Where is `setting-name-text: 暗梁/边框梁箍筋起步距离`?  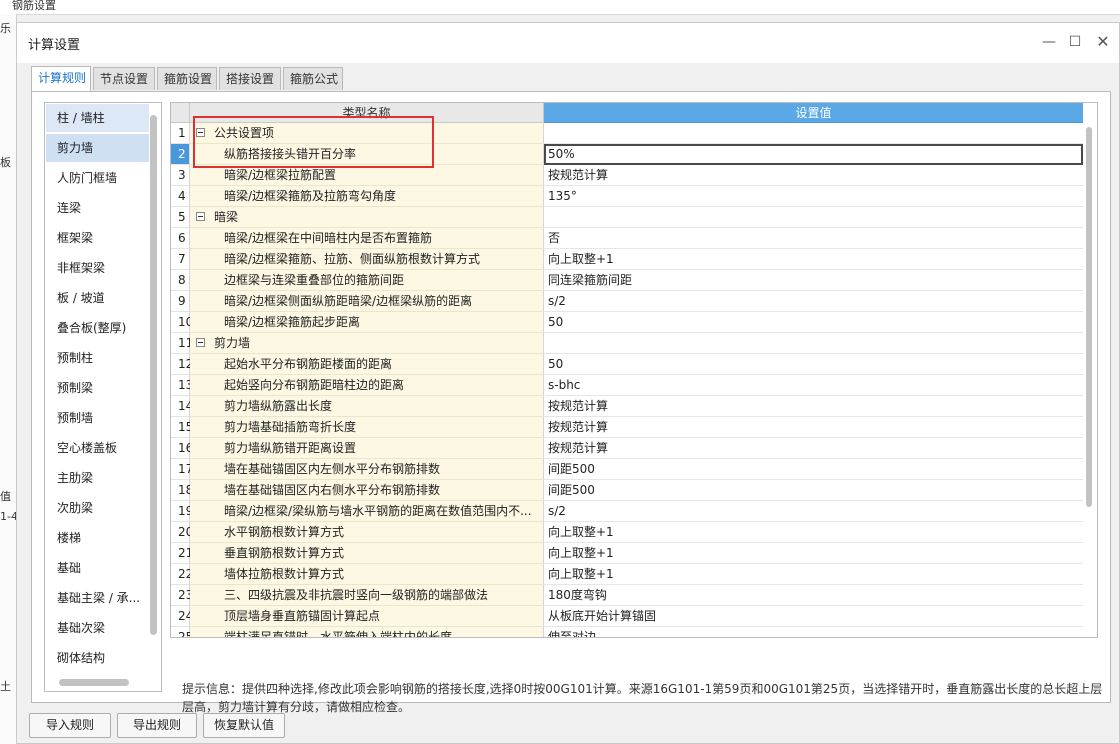
setting-name-text: 暗梁/边框梁箍筋起步距离 is located at coordinates (292, 322).